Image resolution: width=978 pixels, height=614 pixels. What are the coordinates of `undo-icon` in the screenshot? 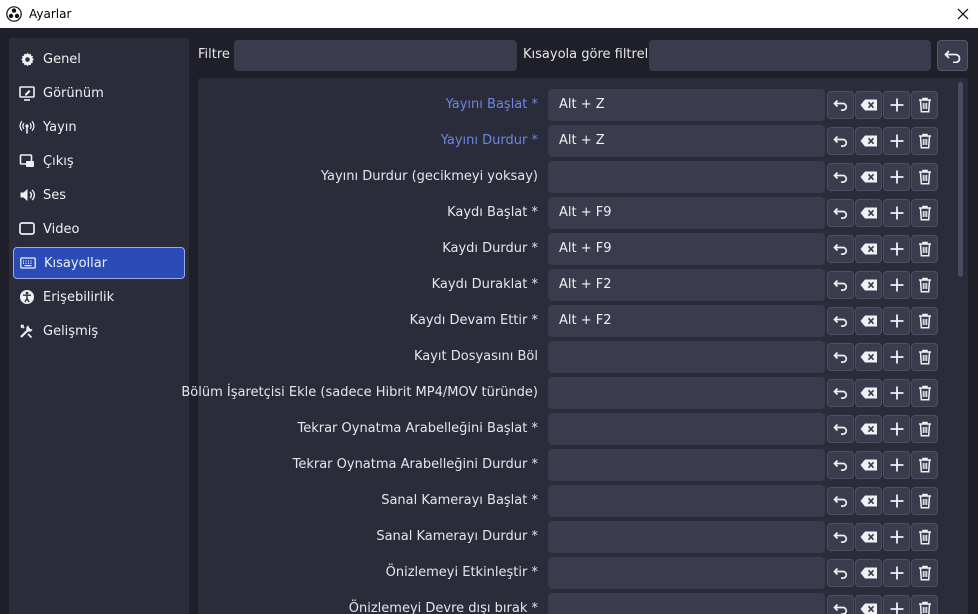 It's located at (840, 105).